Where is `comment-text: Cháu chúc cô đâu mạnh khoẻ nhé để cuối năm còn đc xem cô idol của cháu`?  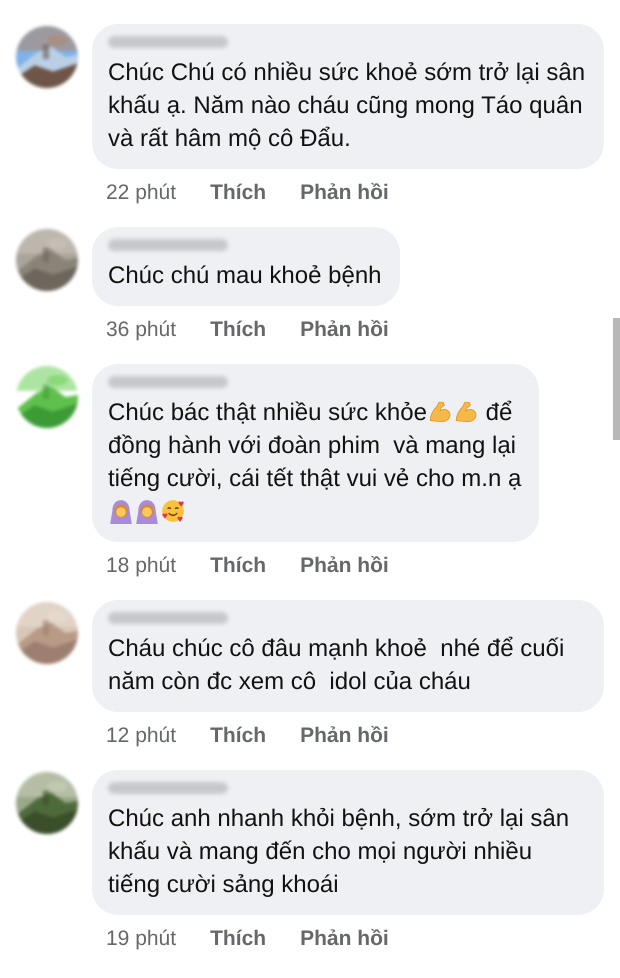
comment-text: Cháu chúc cô đâu mạnh khoẻ nhé để cuối năm còn đc xem cô idol của cháu is located at coordinates (337, 665).